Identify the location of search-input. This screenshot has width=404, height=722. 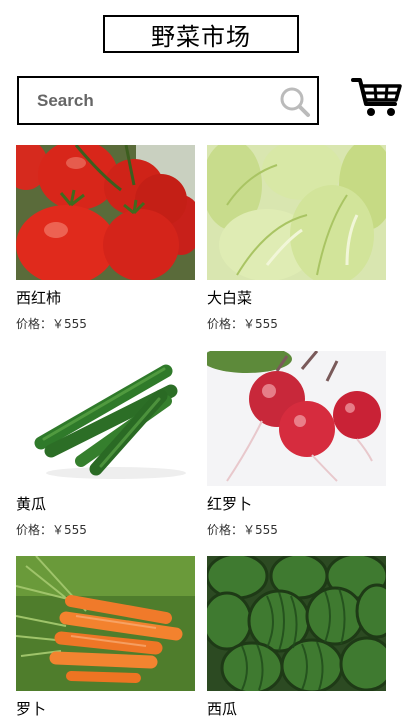
(168, 100).